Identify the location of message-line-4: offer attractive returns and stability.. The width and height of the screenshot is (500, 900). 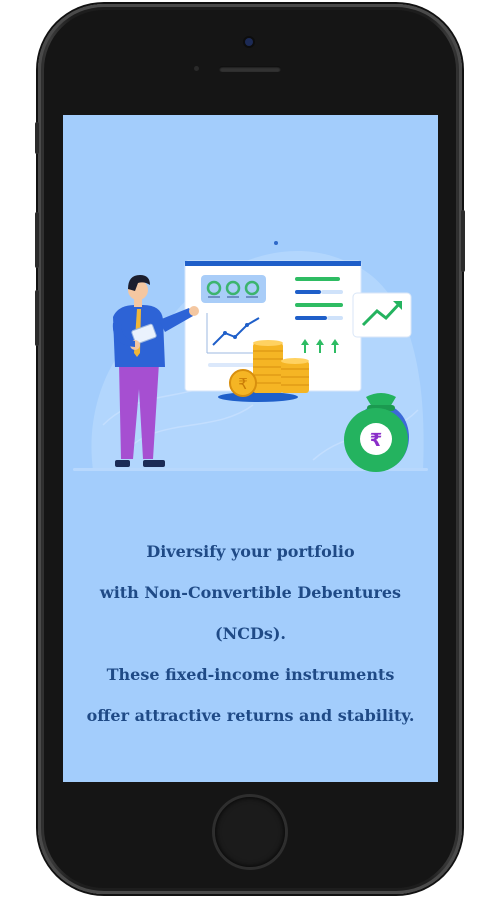
(250, 715).